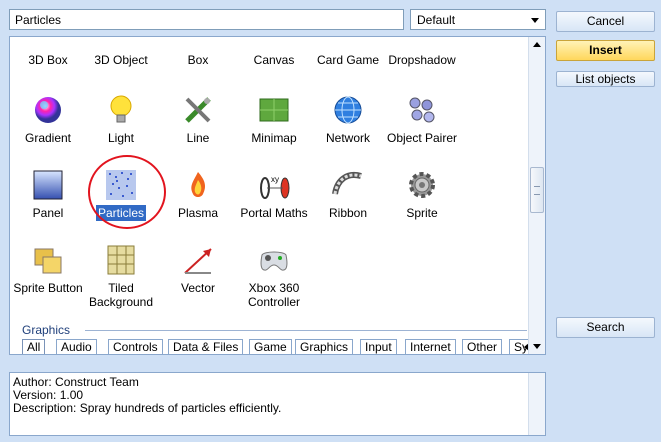 Image resolution: width=661 pixels, height=442 pixels. Describe the element at coordinates (48, 138) in the screenshot. I see `object-item-label: Gradient` at that location.